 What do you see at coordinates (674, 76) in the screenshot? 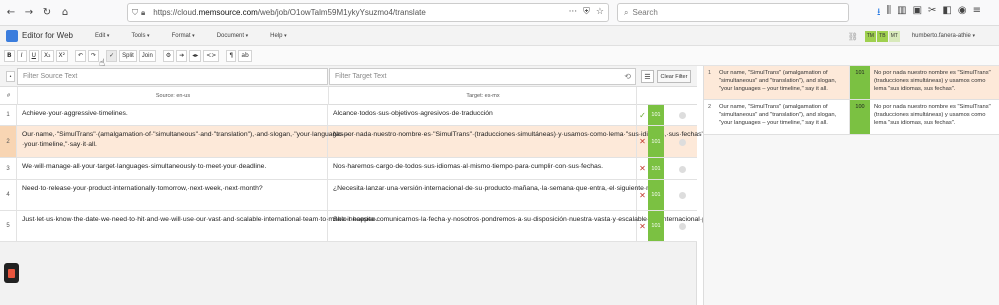
I see `clear-filter-button: Clear Filter` at bounding box center [674, 76].